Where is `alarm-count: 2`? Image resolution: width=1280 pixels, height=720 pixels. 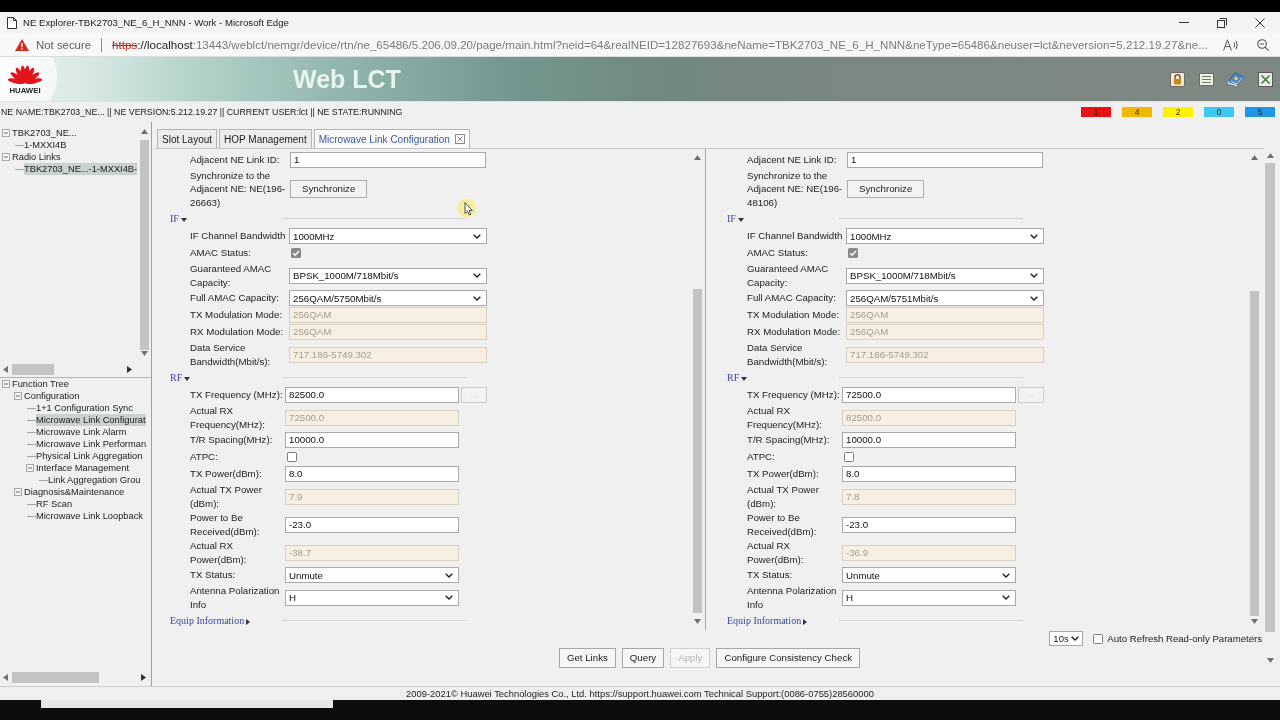
alarm-count: 2 is located at coordinates (1178, 112).